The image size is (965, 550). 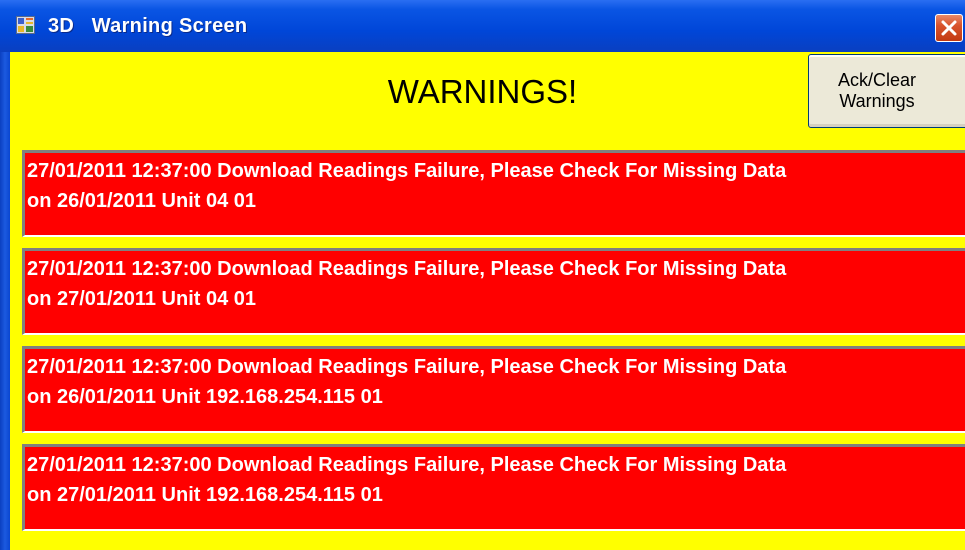 What do you see at coordinates (877, 80) in the screenshot?
I see `ack-button-label-line1: Ack/Clear` at bounding box center [877, 80].